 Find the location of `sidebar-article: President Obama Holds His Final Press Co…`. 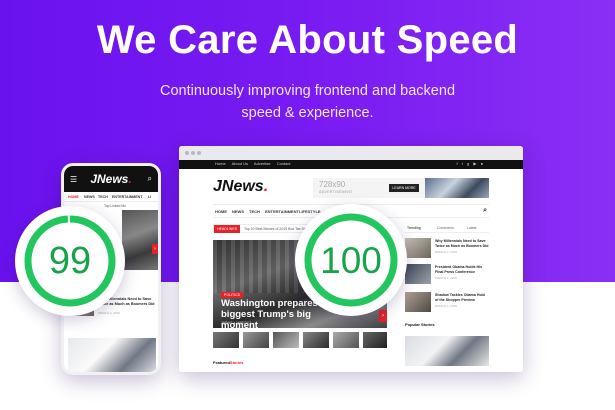

sidebar-article: President Obama Holds His Final Press Co… is located at coordinates (447, 275).